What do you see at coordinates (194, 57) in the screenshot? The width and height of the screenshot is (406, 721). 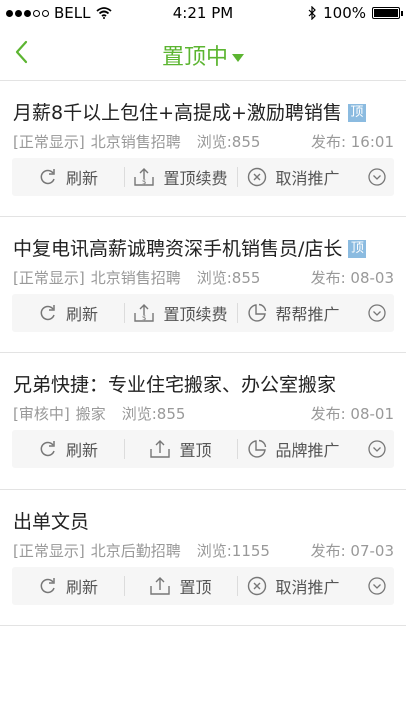 I see `page-title: 置顶中` at bounding box center [194, 57].